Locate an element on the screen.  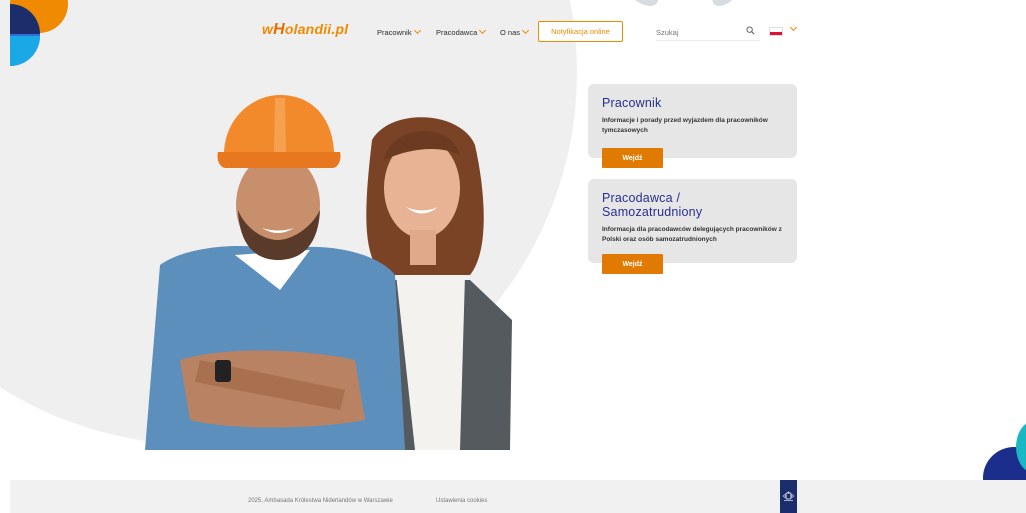
card-title: Pracownik is located at coordinates (632, 103).